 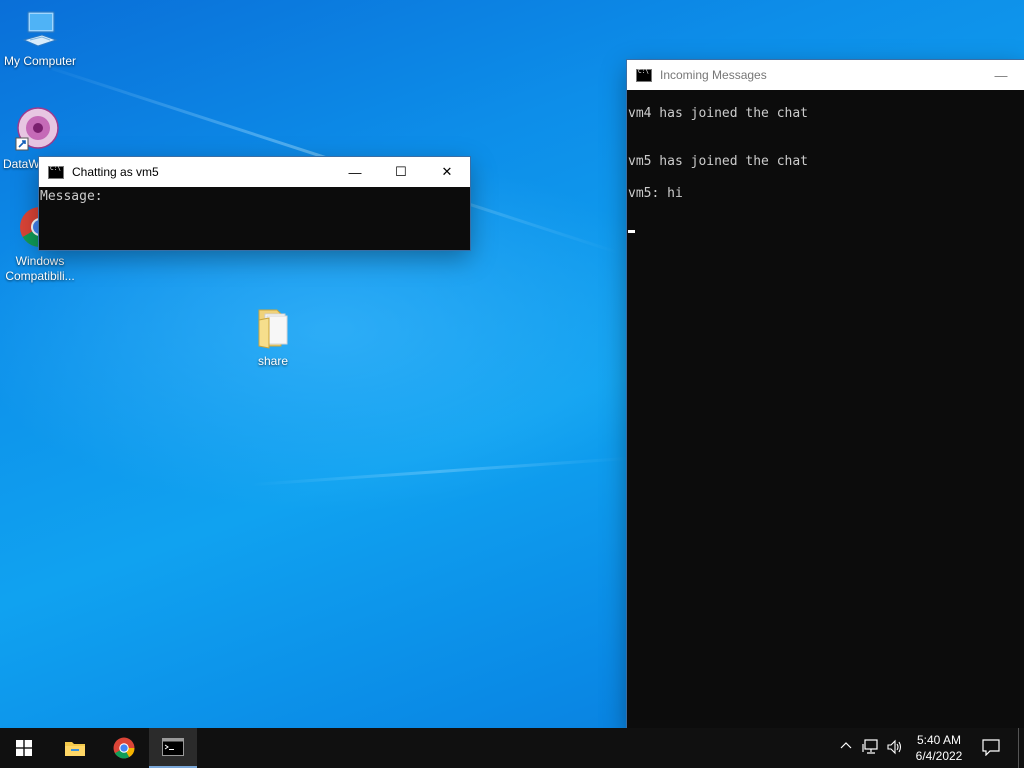 I want to click on chat-window-title: Chatting as vm5, so click(x=115, y=172).